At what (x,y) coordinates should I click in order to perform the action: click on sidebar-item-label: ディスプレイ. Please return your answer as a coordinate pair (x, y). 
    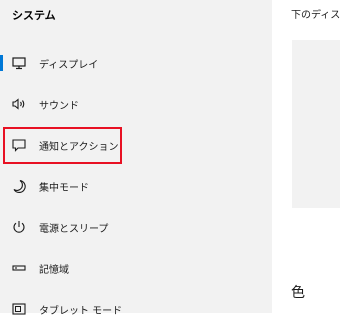
    Looking at the image, I should click on (69, 65).